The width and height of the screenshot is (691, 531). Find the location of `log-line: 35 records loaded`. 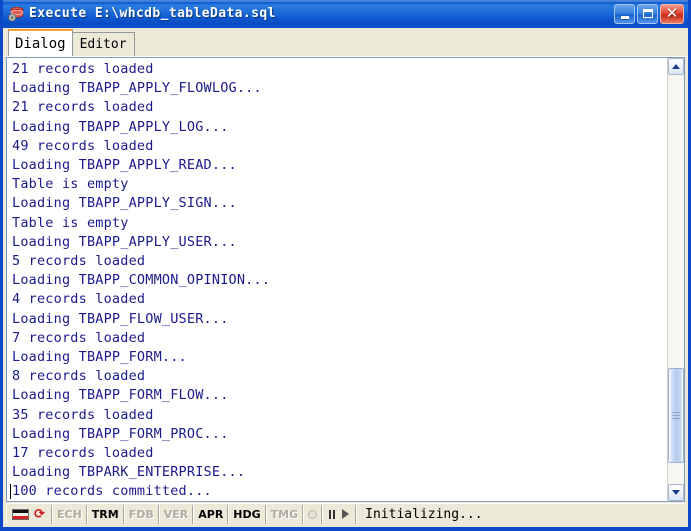

log-line: 35 records loaded is located at coordinates (83, 414).